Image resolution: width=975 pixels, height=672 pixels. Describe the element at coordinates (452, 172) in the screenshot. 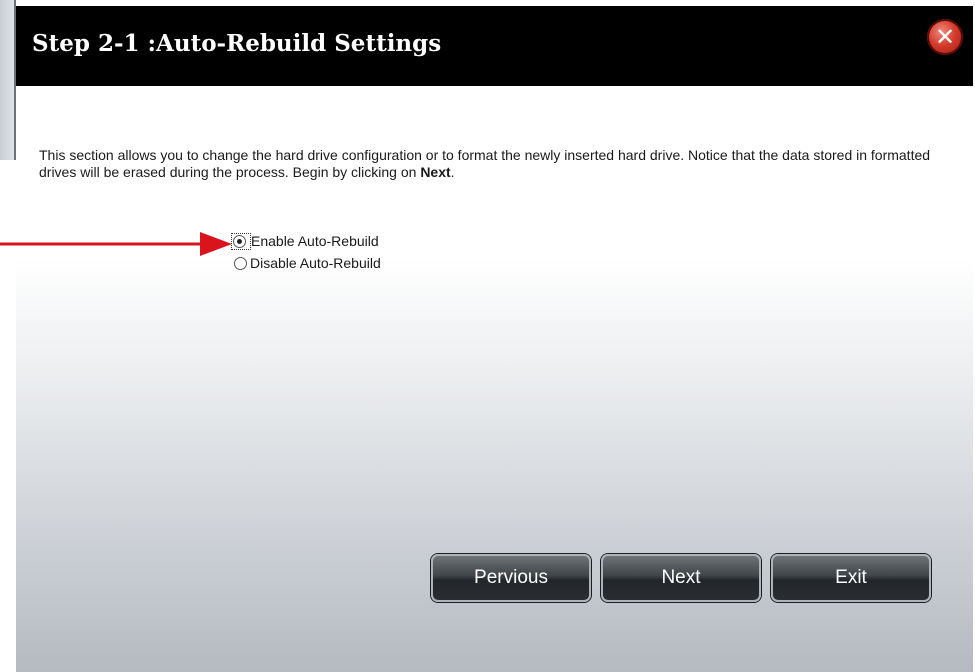

I see `description-period: .` at that location.